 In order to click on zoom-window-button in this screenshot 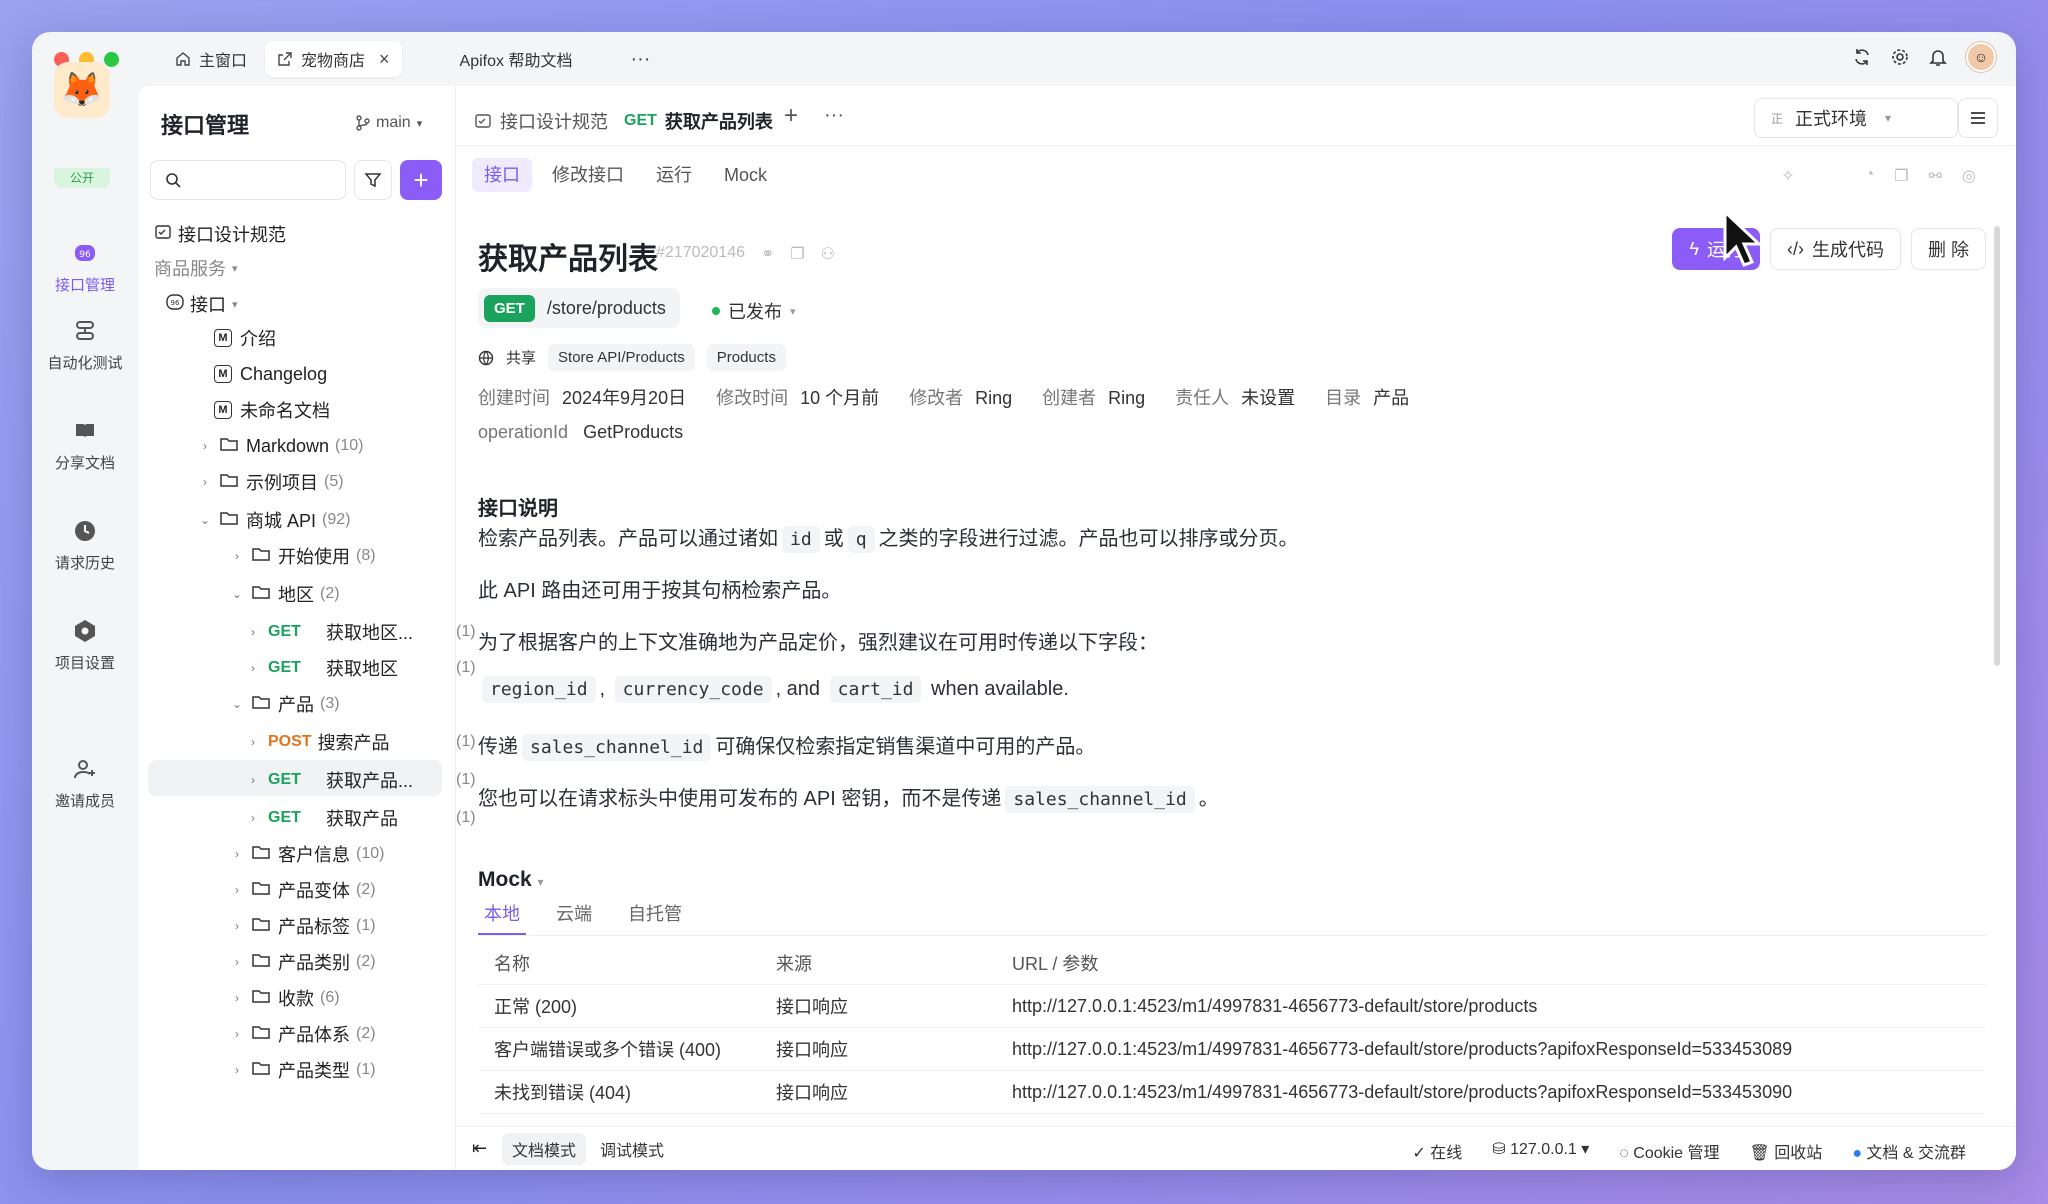, I will do `click(111, 59)`.